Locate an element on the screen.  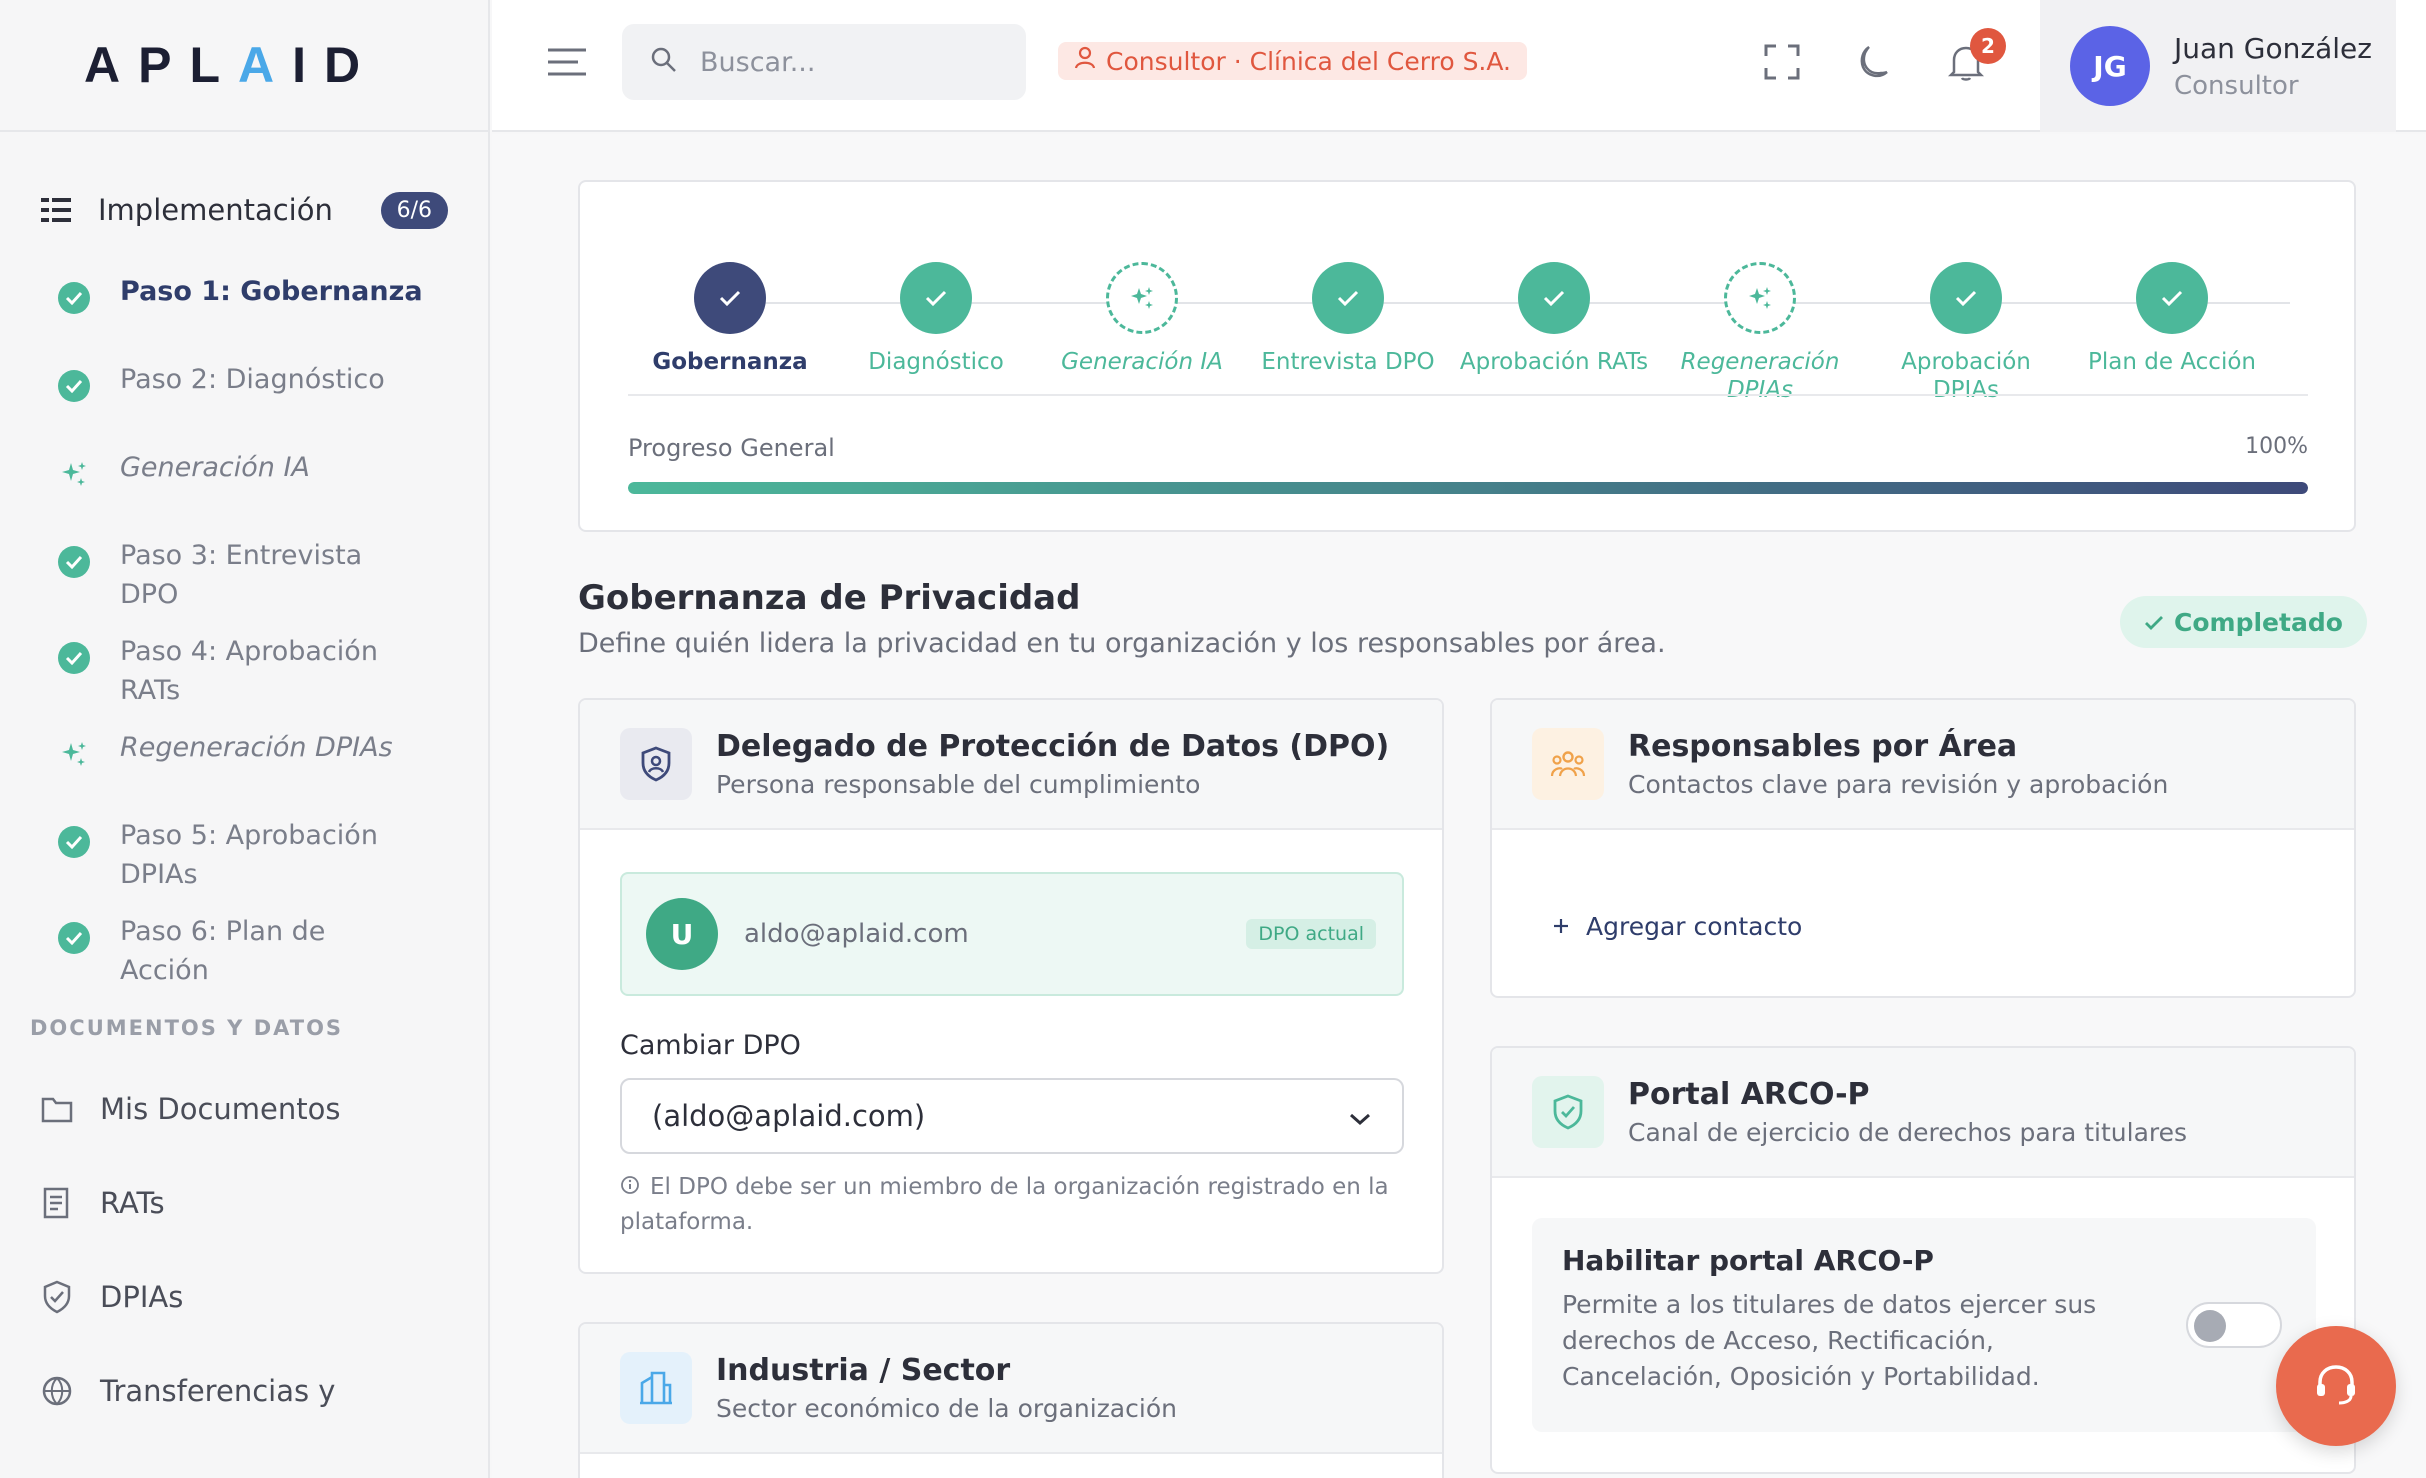
stepper-step-aprobacion-rats: Aprobación RATs is located at coordinates (1554, 319).